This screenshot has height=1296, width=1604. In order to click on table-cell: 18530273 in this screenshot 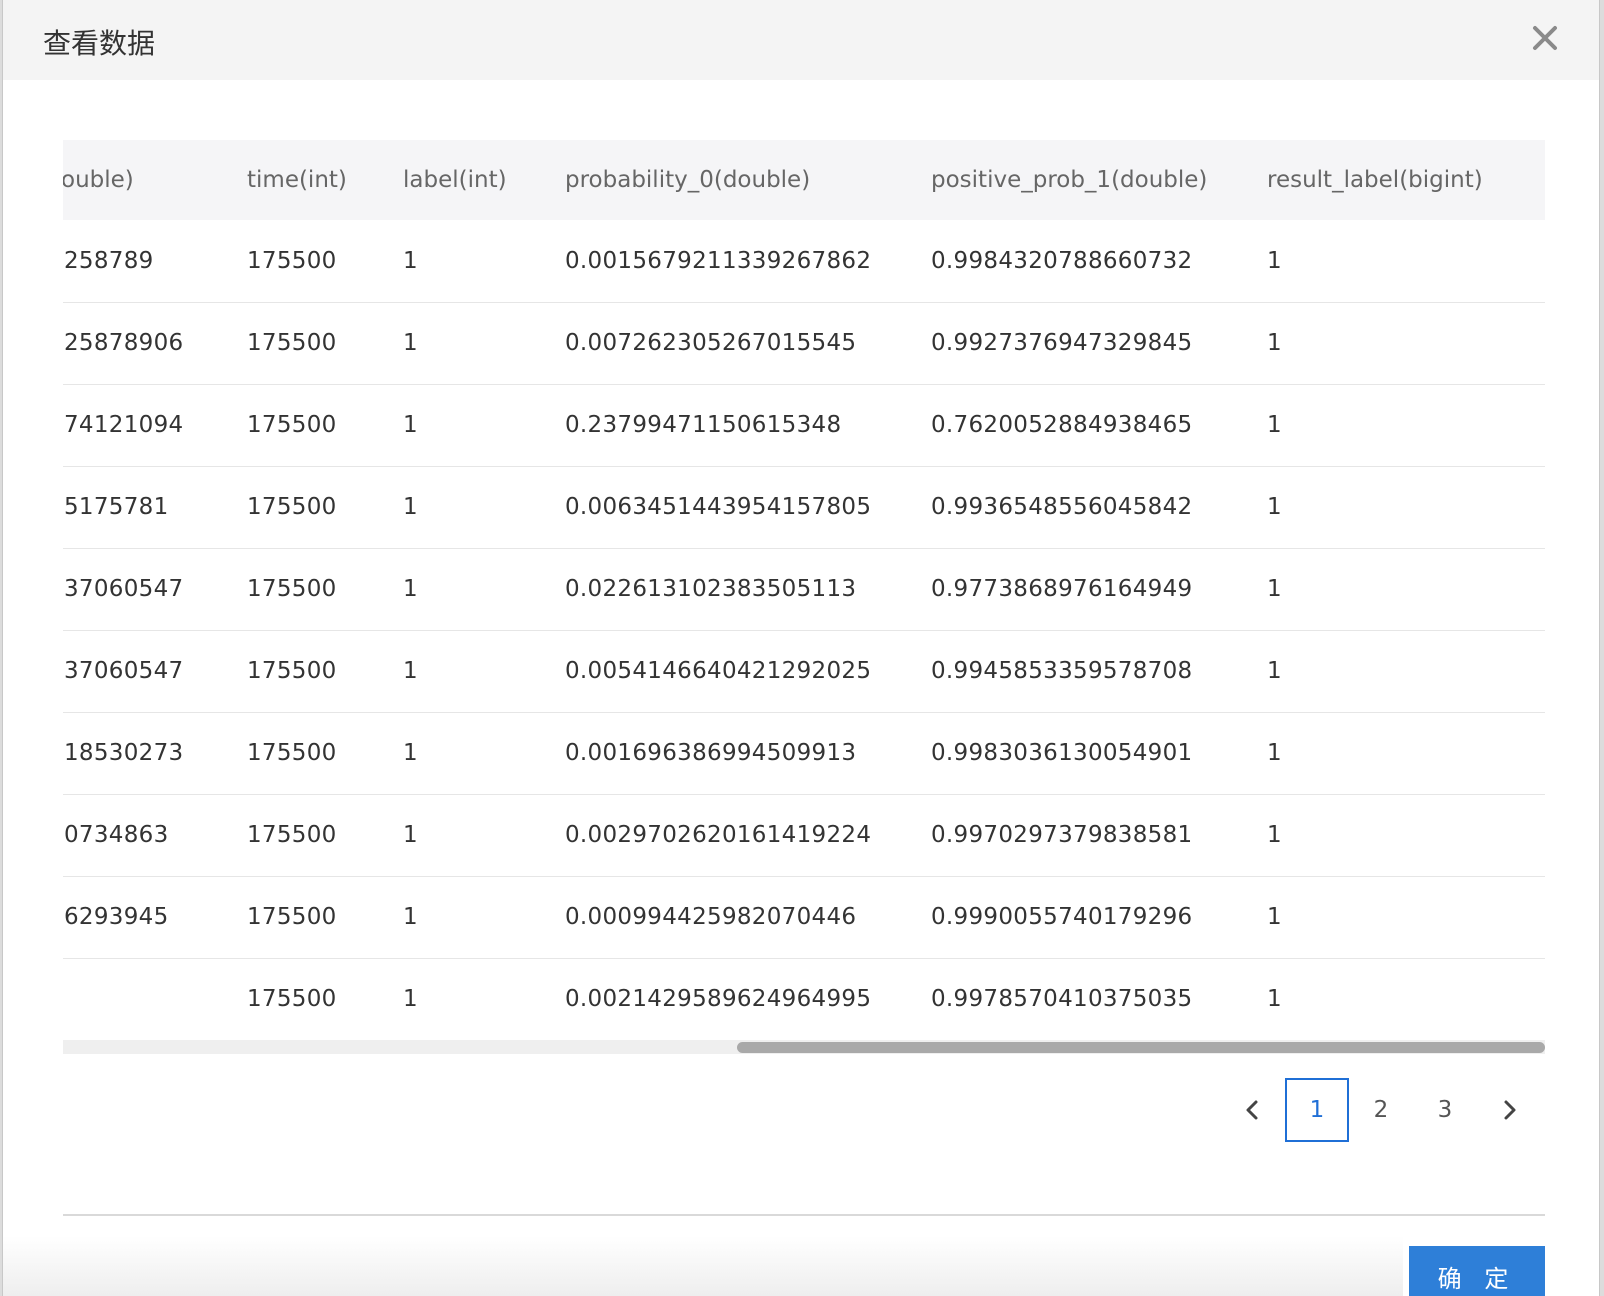, I will do `click(154, 753)`.